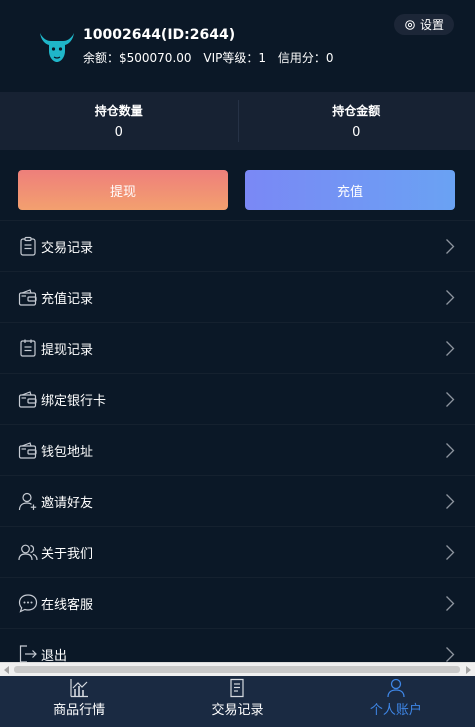  Describe the element at coordinates (67, 452) in the screenshot. I see `menu-item-label: 钱包地址` at that location.